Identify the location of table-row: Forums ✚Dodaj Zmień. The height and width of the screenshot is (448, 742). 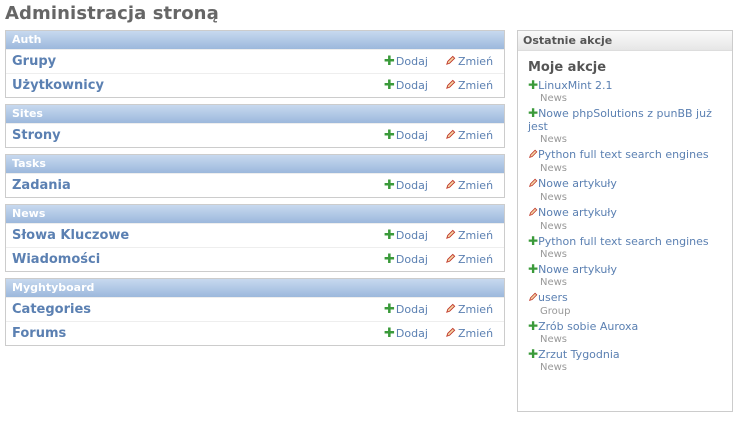
(255, 333).